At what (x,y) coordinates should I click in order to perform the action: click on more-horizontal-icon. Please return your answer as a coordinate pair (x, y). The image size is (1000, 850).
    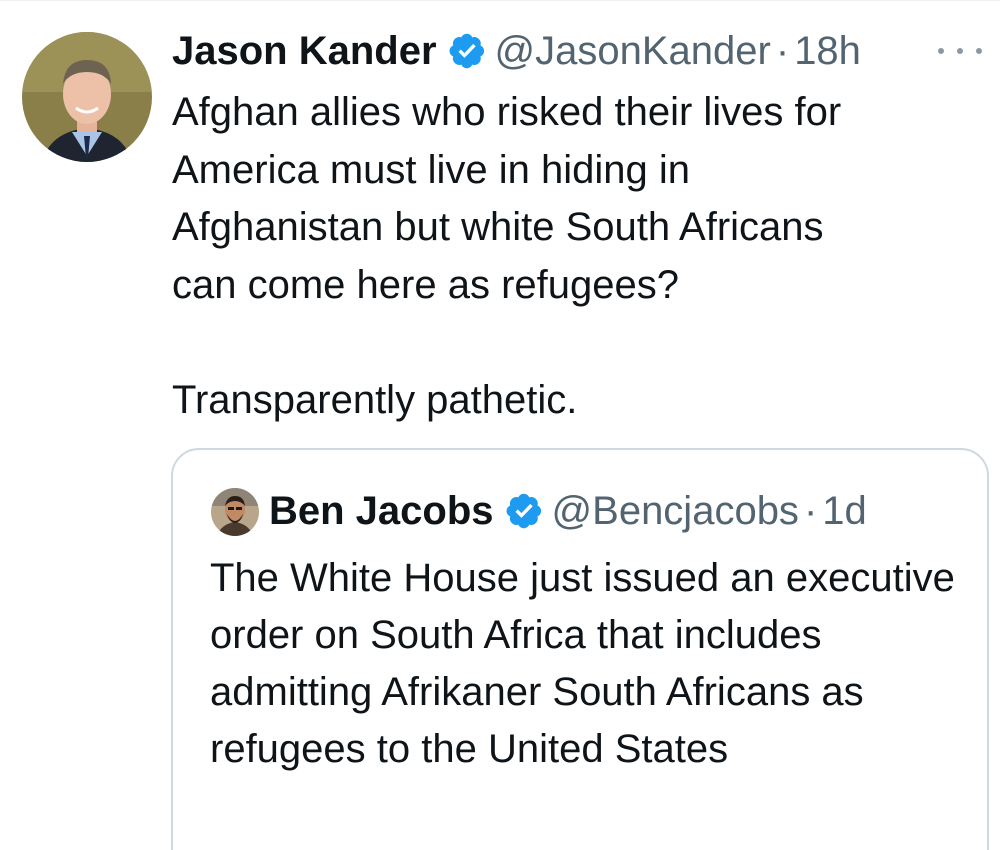
    Looking at the image, I should click on (960, 51).